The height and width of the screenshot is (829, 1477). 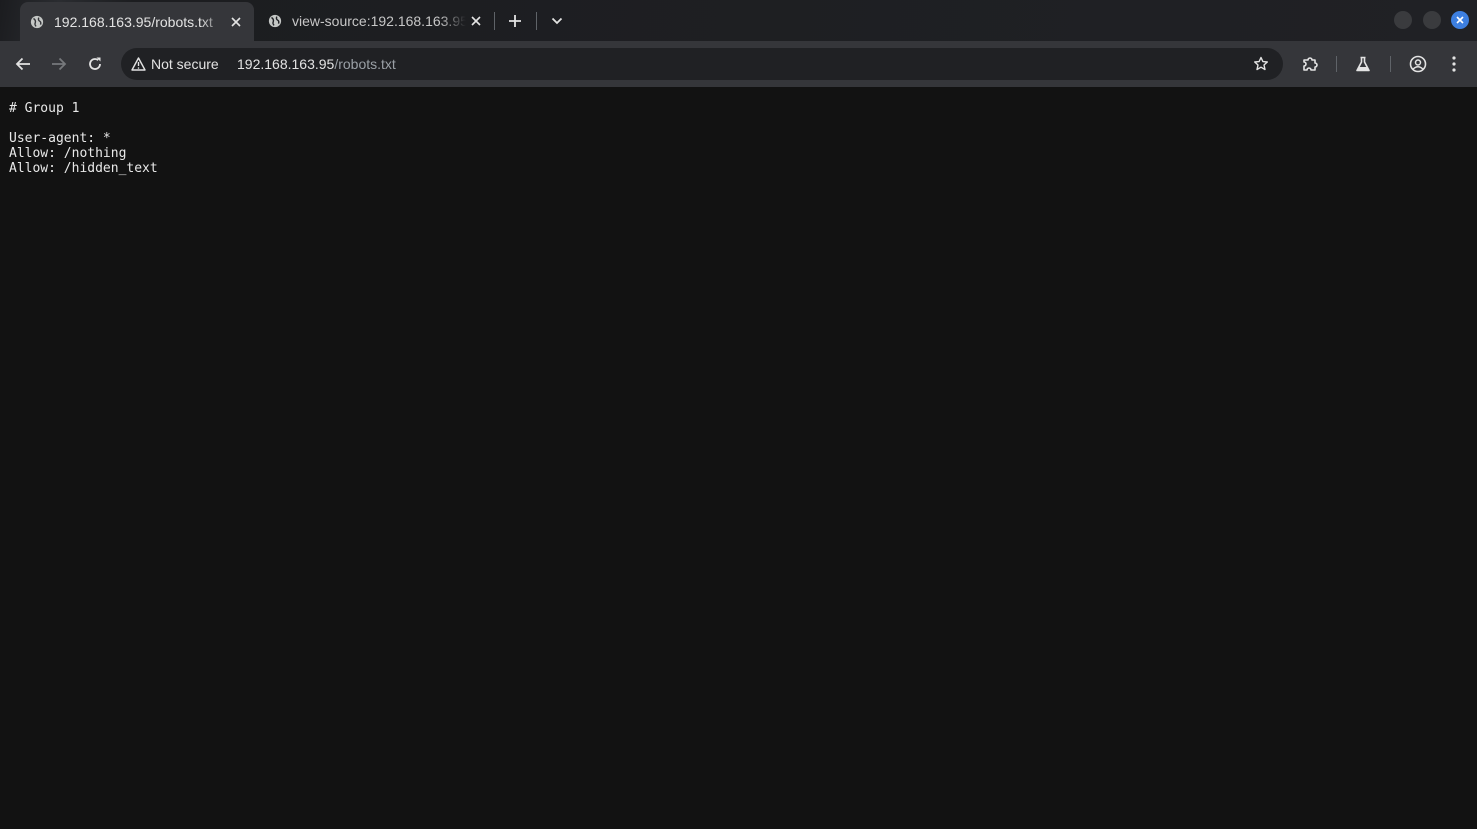 I want to click on arrow-left-icon, so click(x=22, y=64).